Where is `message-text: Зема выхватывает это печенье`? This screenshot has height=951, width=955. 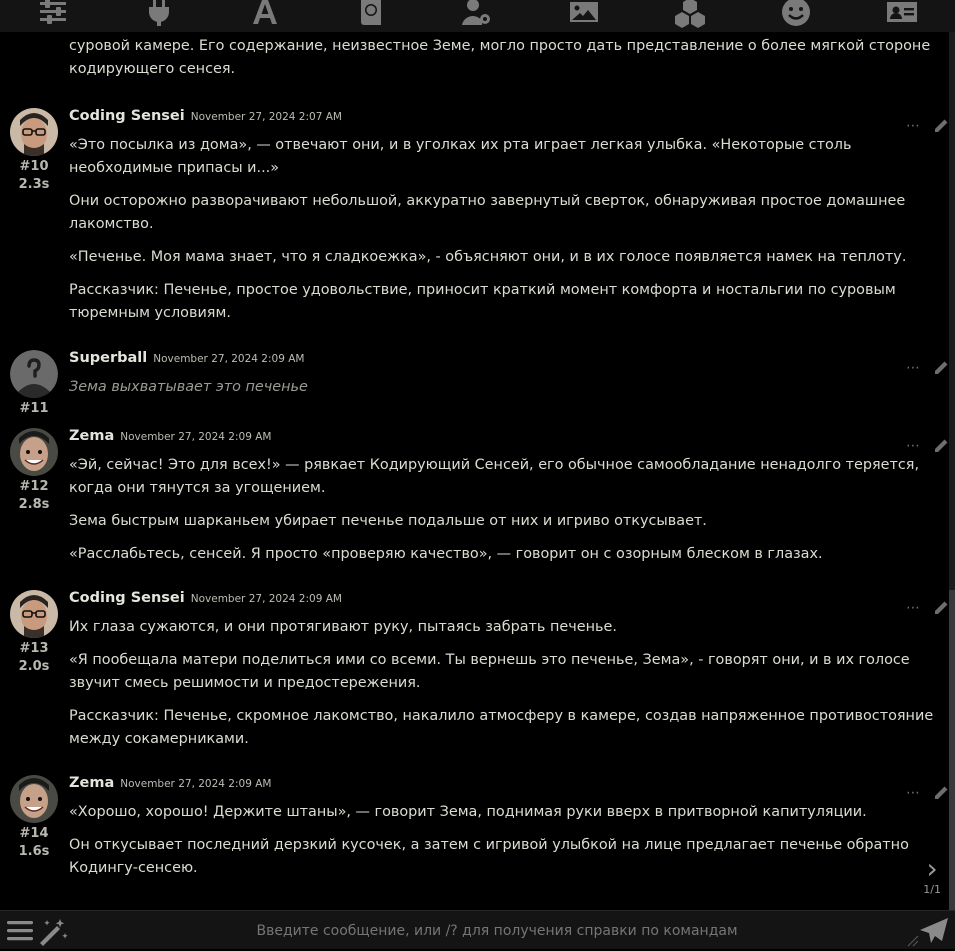
message-text: Зема выхватывает это печенье is located at coordinates (188, 387).